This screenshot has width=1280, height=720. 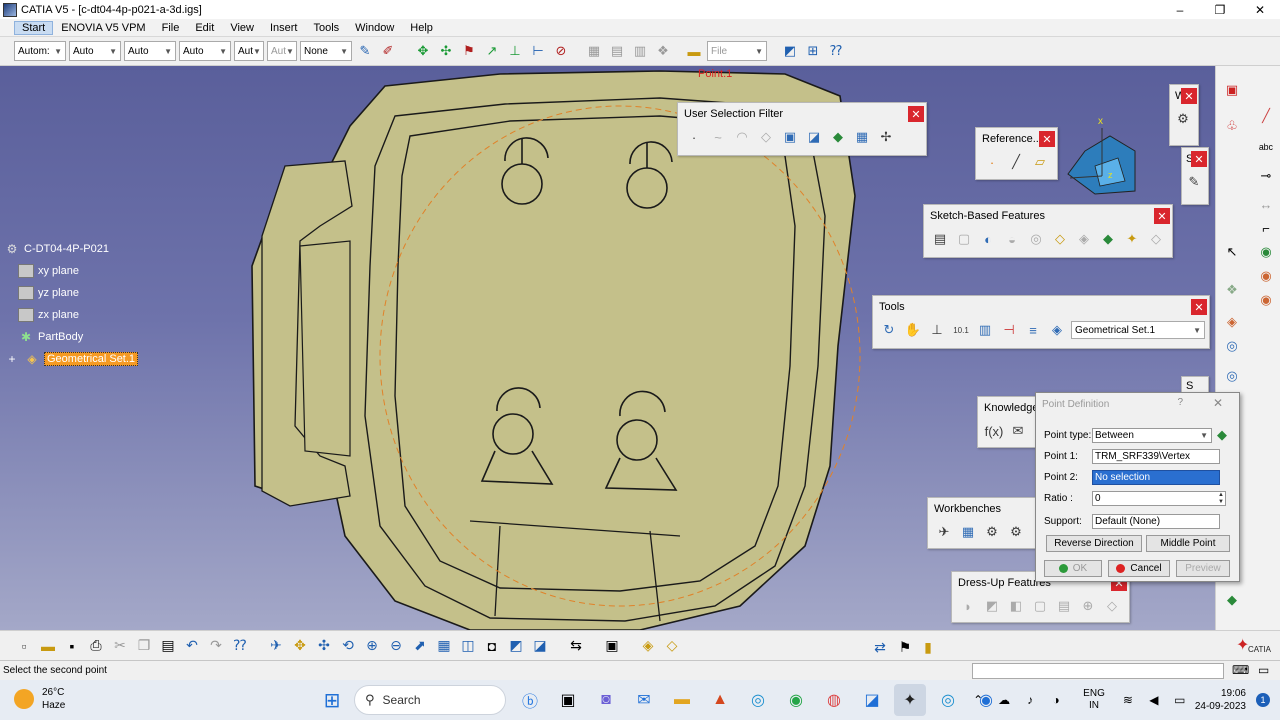 I want to click on point-type-select: Between ▼, so click(x=1152, y=435).